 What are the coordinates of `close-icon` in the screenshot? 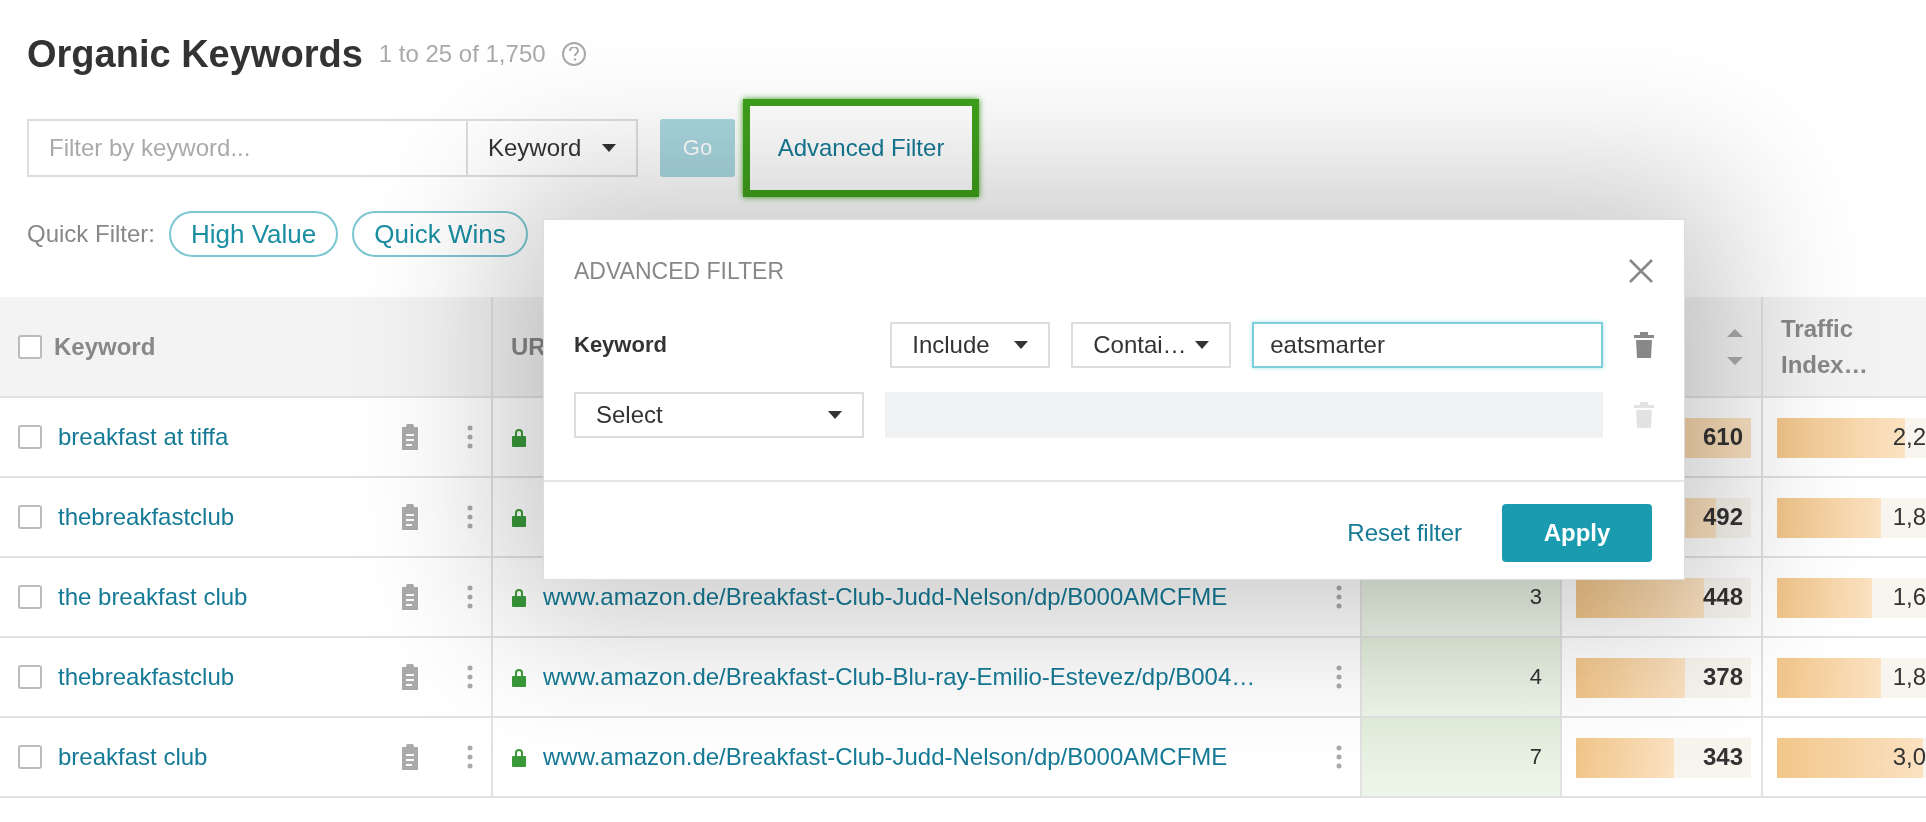 It's located at (1641, 271).